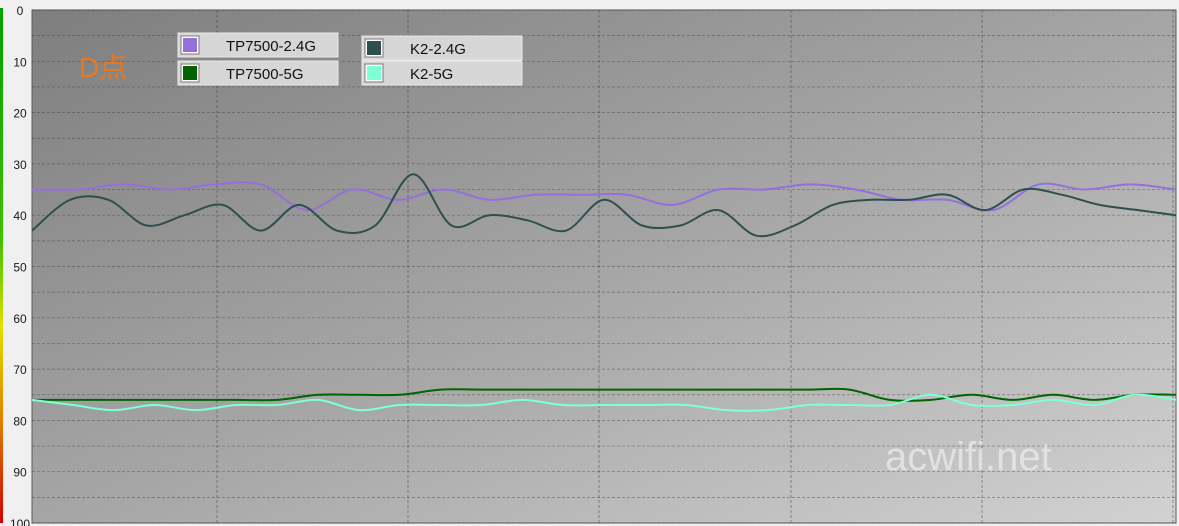 The image size is (1179, 526). I want to click on legend-label: K2-2.4G, so click(438, 49).